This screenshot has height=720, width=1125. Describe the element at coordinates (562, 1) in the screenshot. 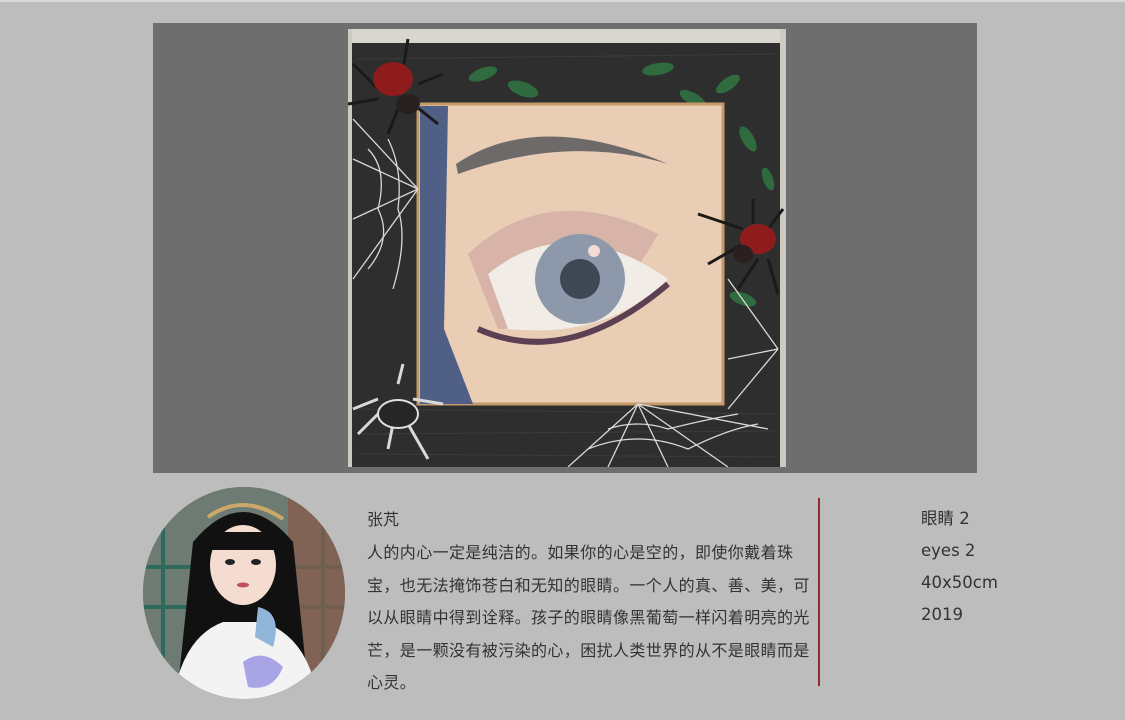

I see `top-strip` at that location.